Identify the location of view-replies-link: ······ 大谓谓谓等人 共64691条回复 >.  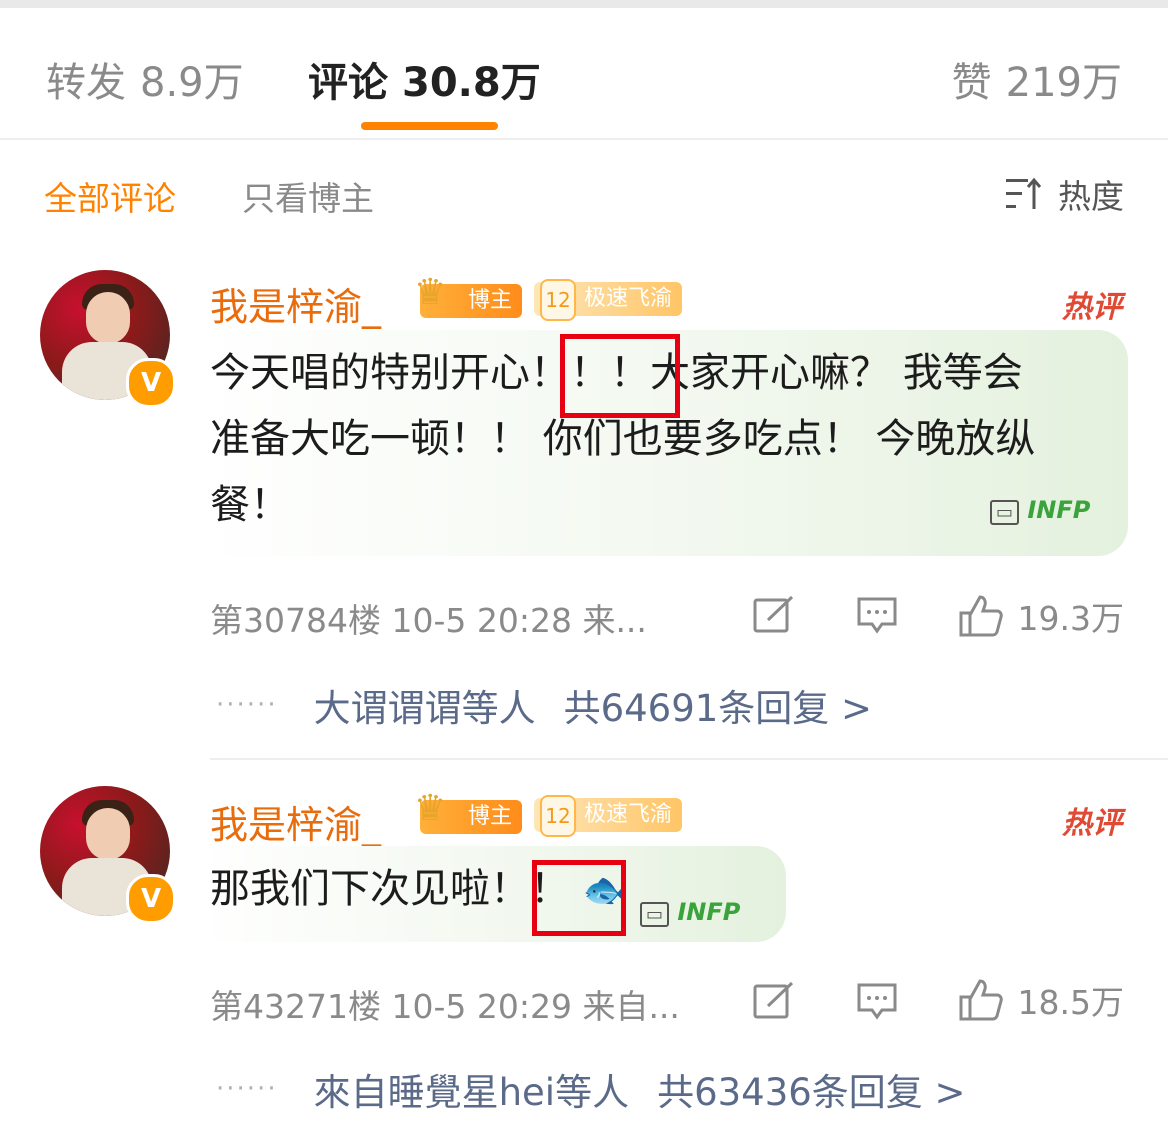
(544, 705).